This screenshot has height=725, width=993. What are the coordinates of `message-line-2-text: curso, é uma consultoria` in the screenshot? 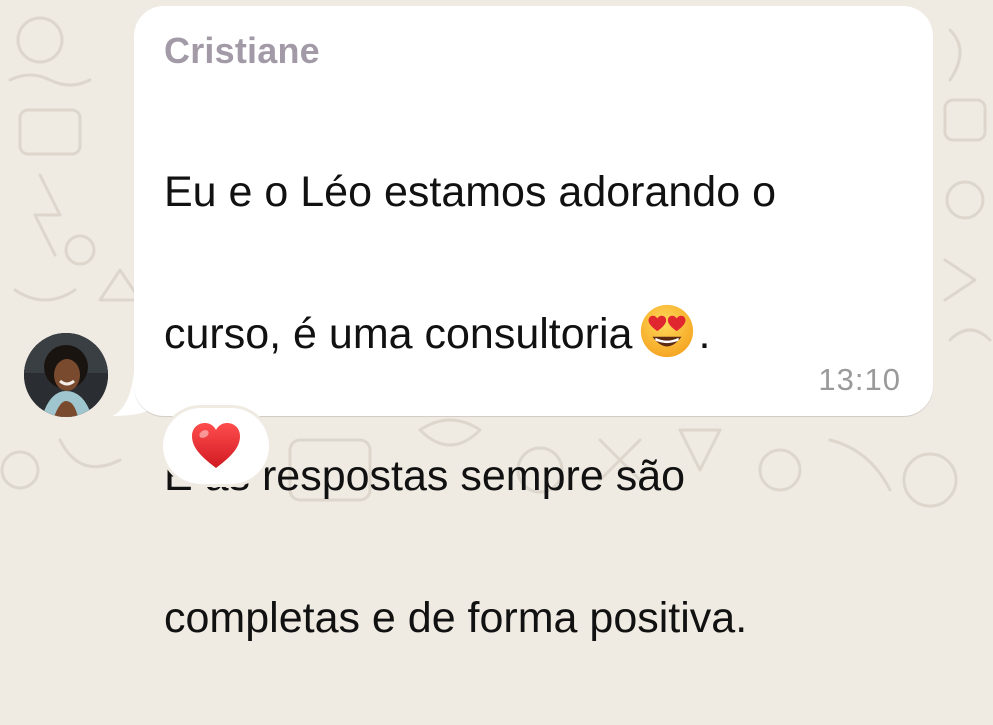 It's located at (398, 334).